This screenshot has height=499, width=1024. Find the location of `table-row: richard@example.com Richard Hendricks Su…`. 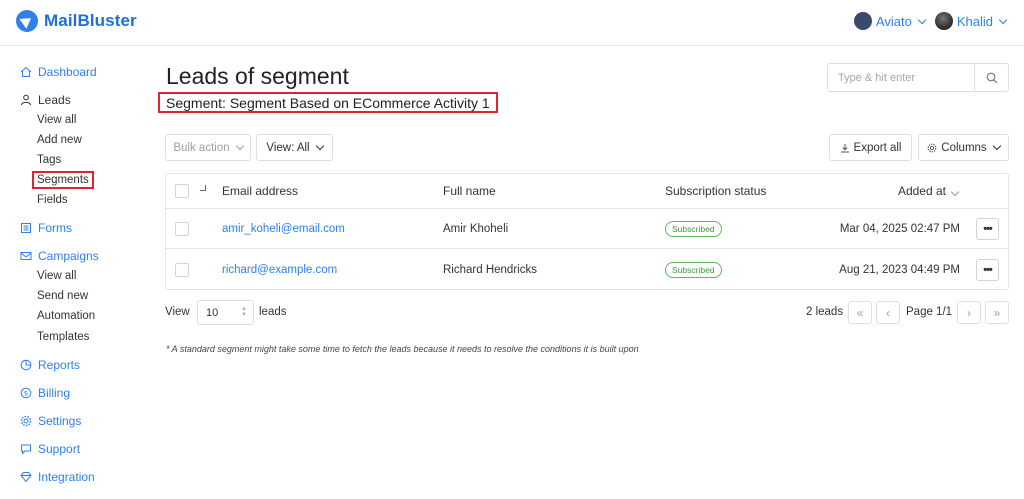

table-row: richard@example.com Richard Hendricks Su… is located at coordinates (587, 270).